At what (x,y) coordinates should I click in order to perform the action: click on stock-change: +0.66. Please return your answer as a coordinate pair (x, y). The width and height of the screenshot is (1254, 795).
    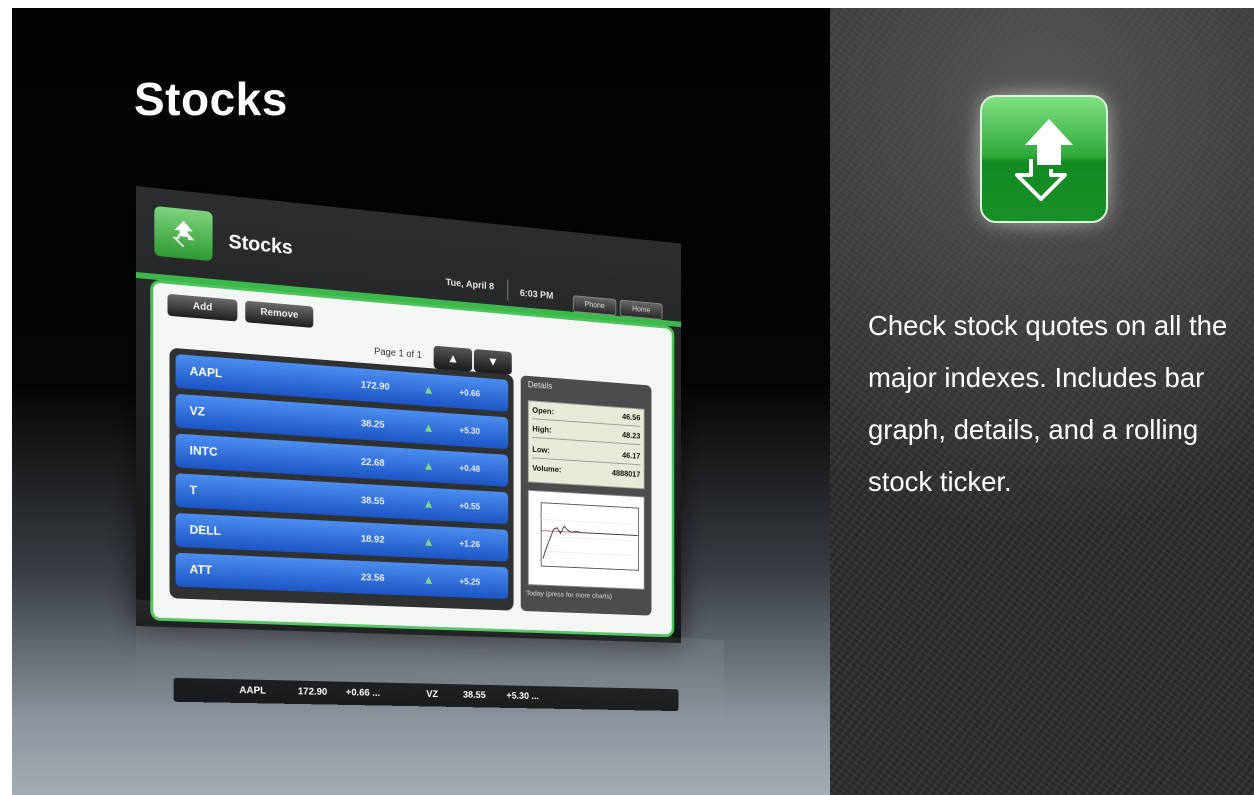
    Looking at the image, I should click on (469, 392).